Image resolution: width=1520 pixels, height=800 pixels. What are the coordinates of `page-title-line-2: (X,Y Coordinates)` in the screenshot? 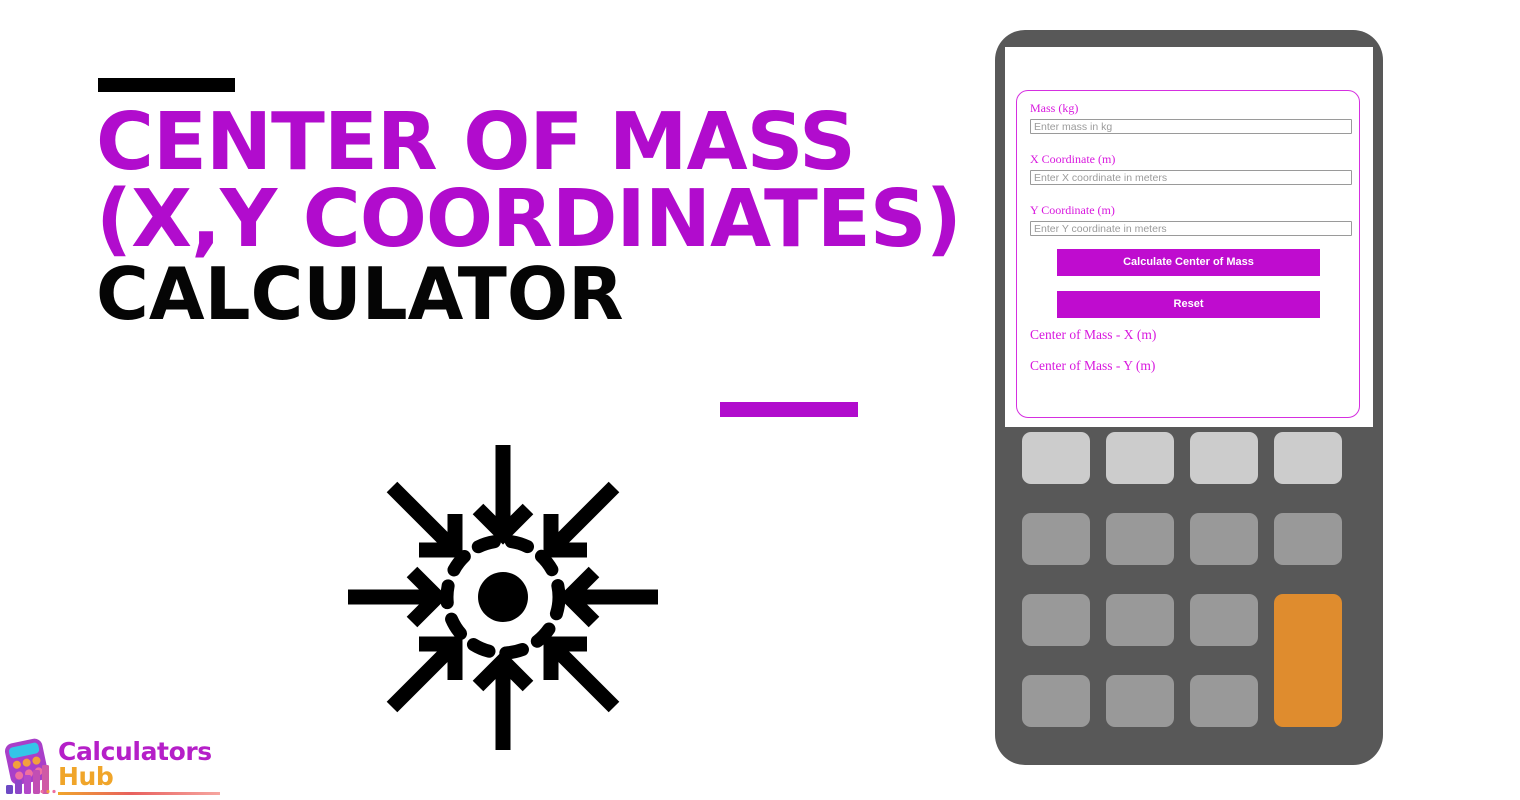 It's located at (529, 219).